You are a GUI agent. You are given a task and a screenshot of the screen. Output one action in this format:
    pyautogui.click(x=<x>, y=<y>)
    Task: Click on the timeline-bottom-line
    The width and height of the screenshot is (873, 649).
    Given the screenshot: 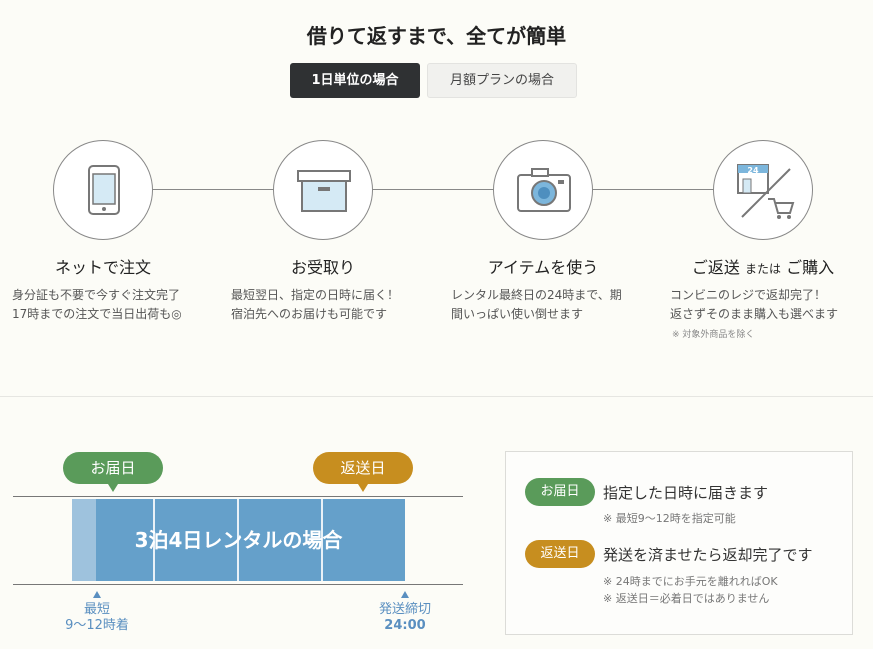 What is the action you would take?
    pyautogui.click(x=238, y=584)
    